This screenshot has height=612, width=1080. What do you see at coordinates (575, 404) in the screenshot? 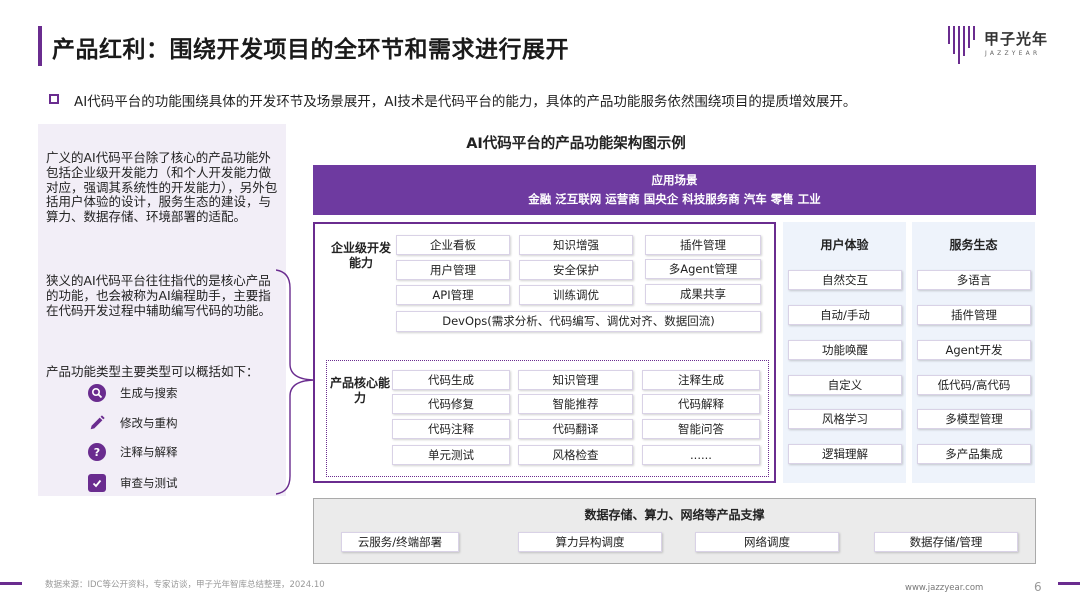
I see `core-cell: 智能推荐` at bounding box center [575, 404].